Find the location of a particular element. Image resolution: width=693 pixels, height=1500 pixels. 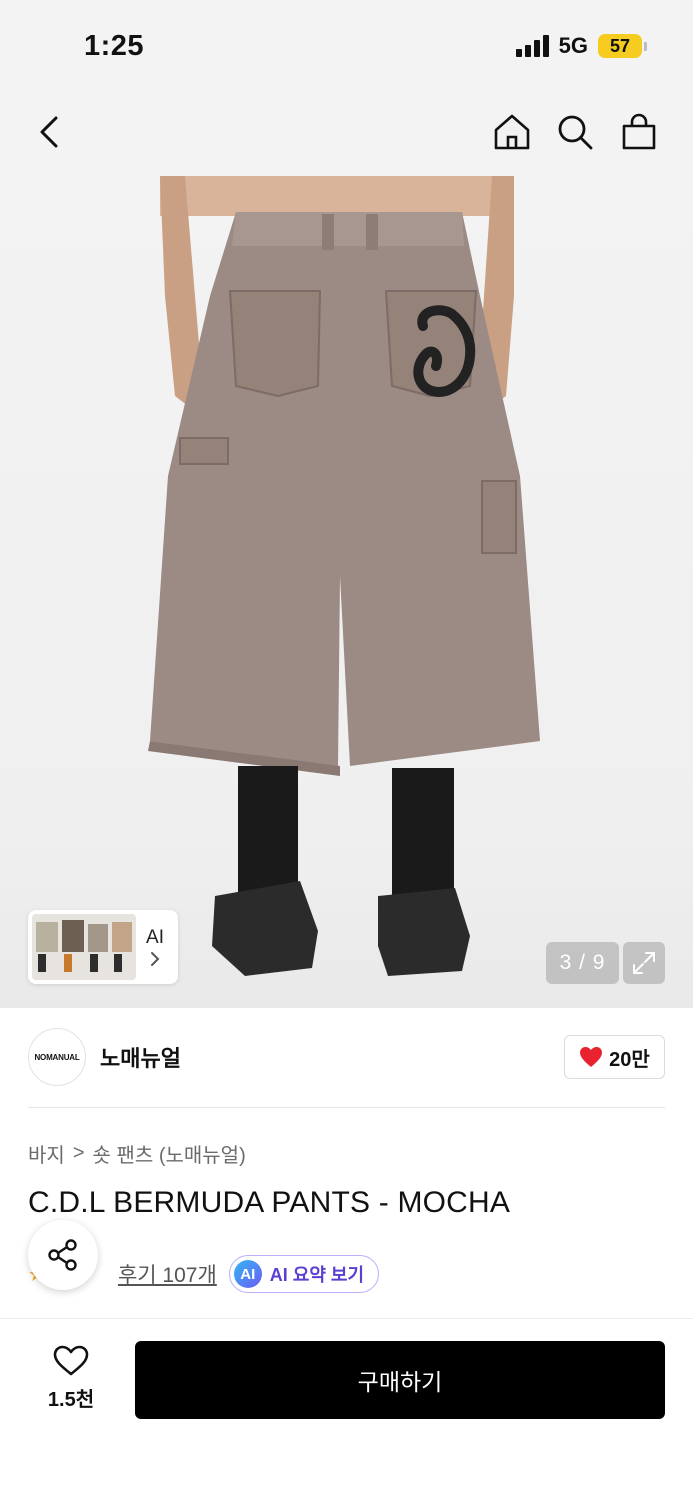

status-bar: 1:25 5G 57 is located at coordinates (346, 46).